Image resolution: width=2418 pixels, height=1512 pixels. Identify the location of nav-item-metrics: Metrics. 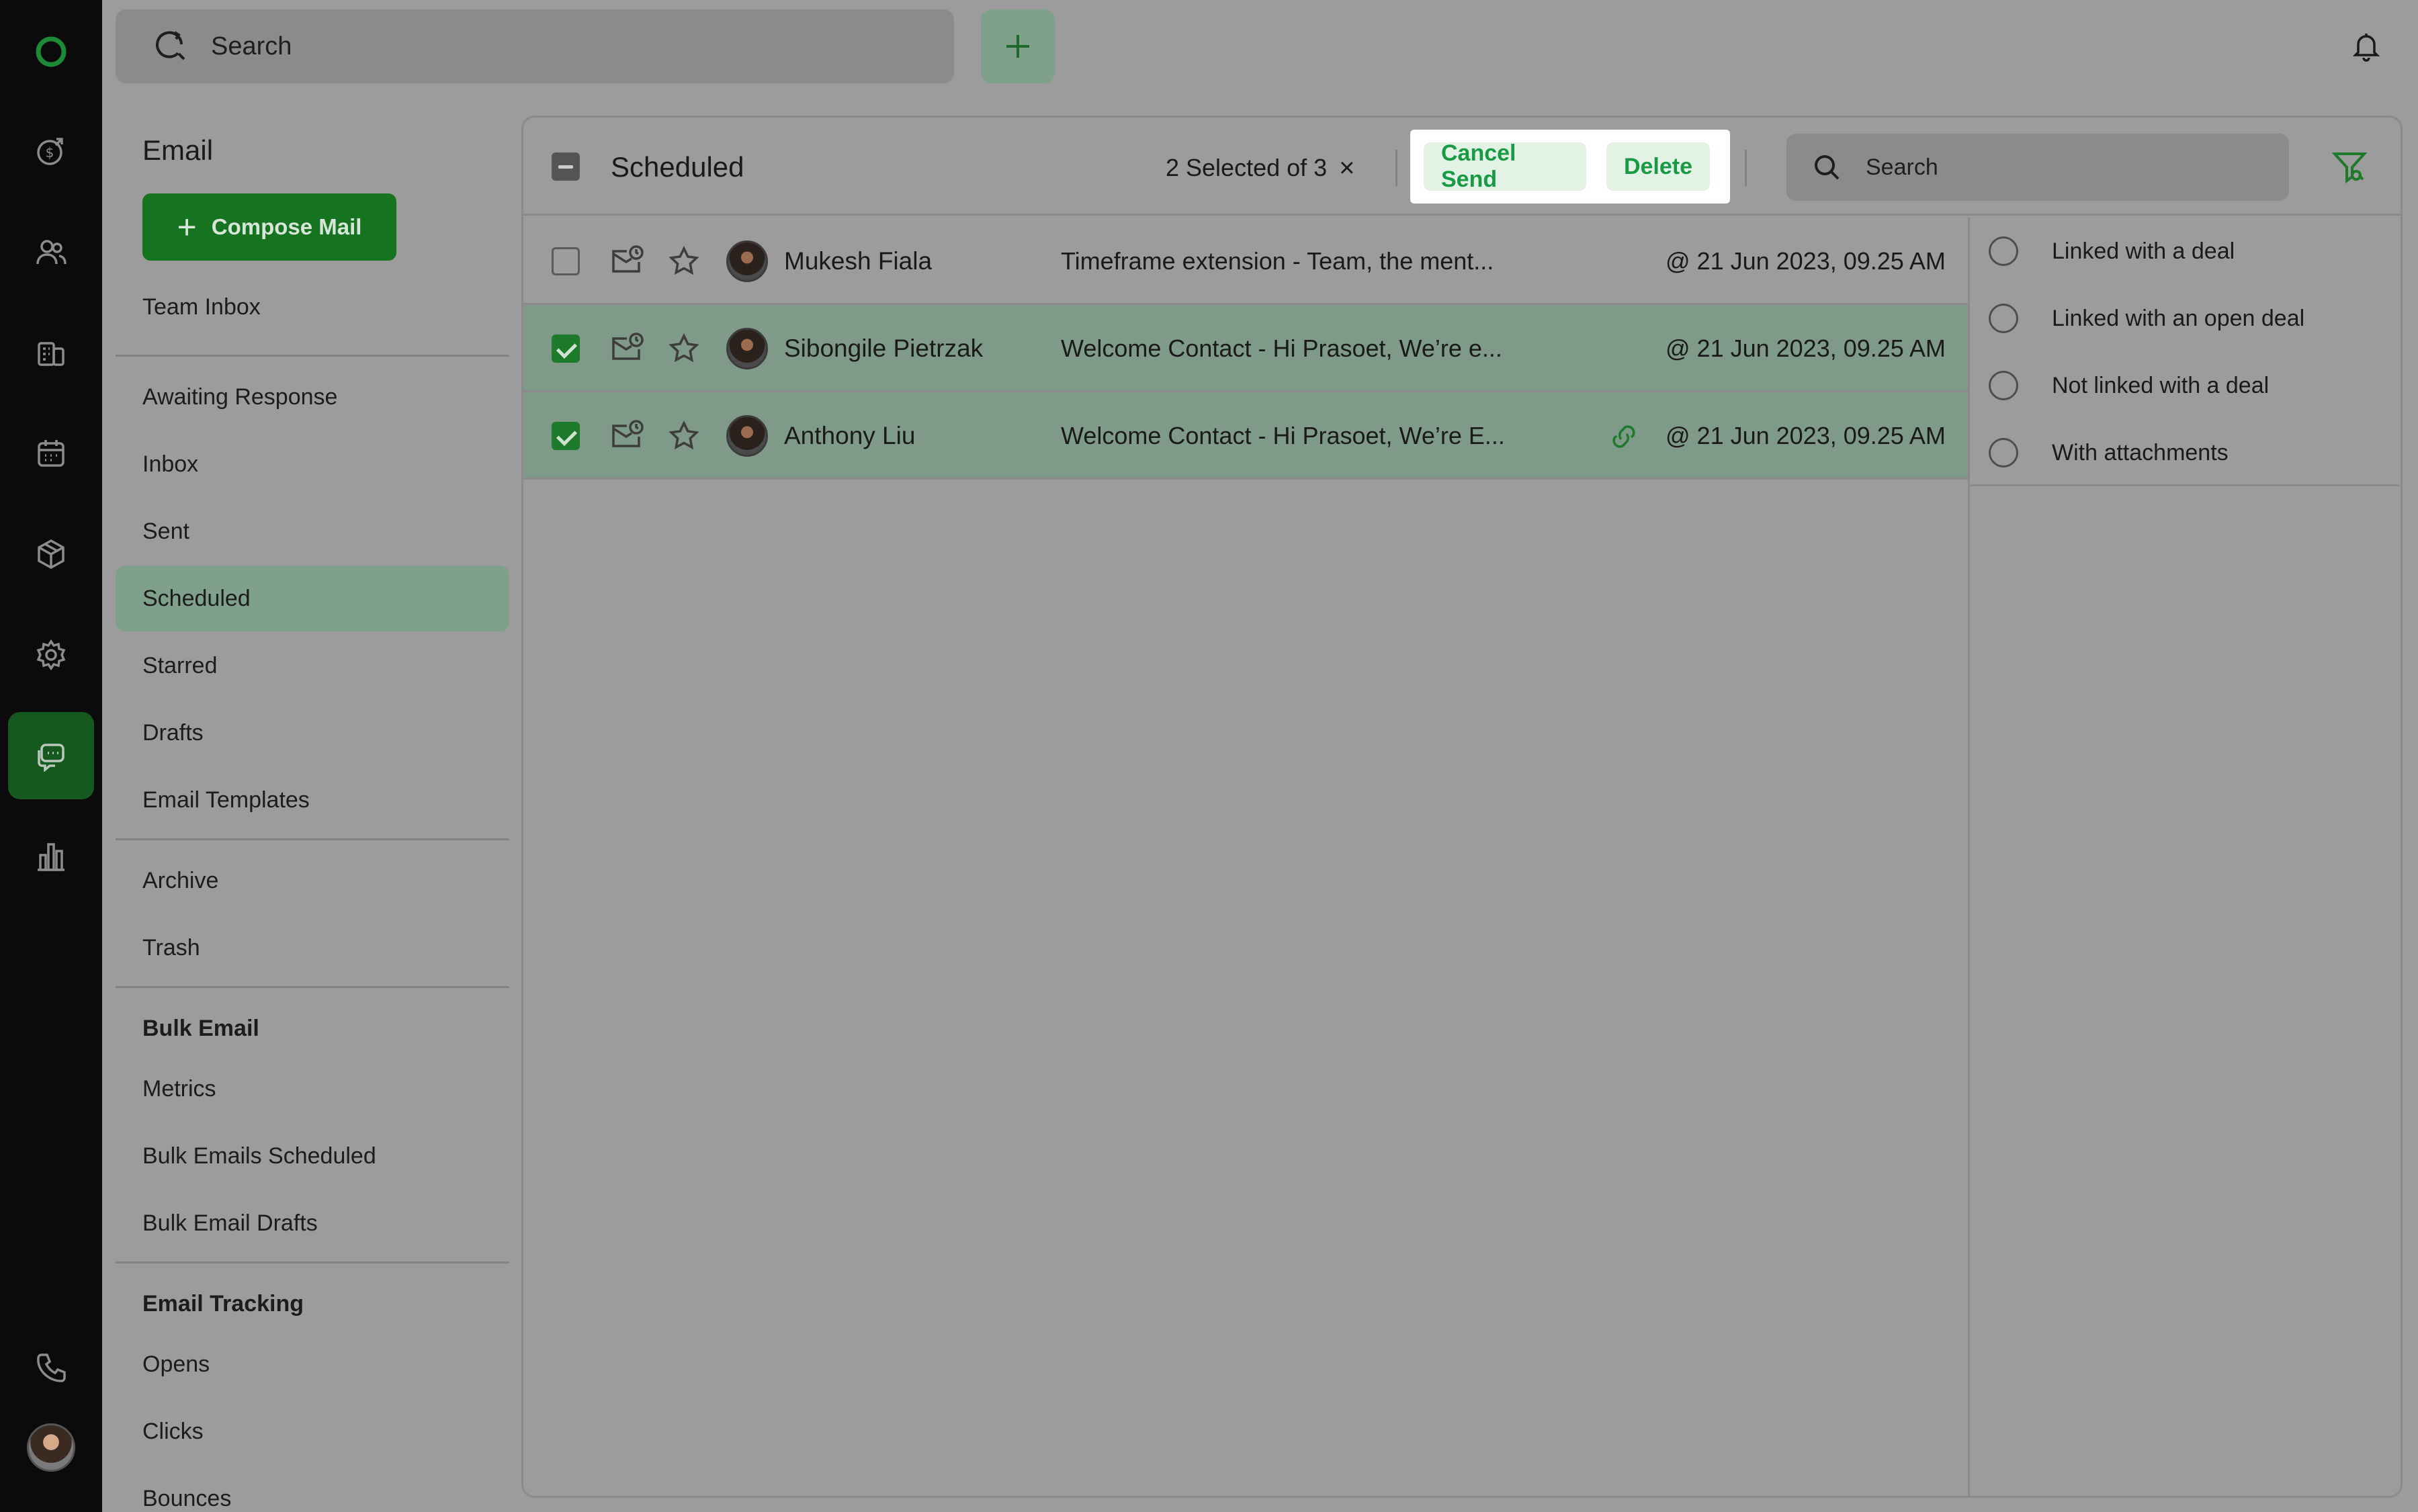
(312, 1089).